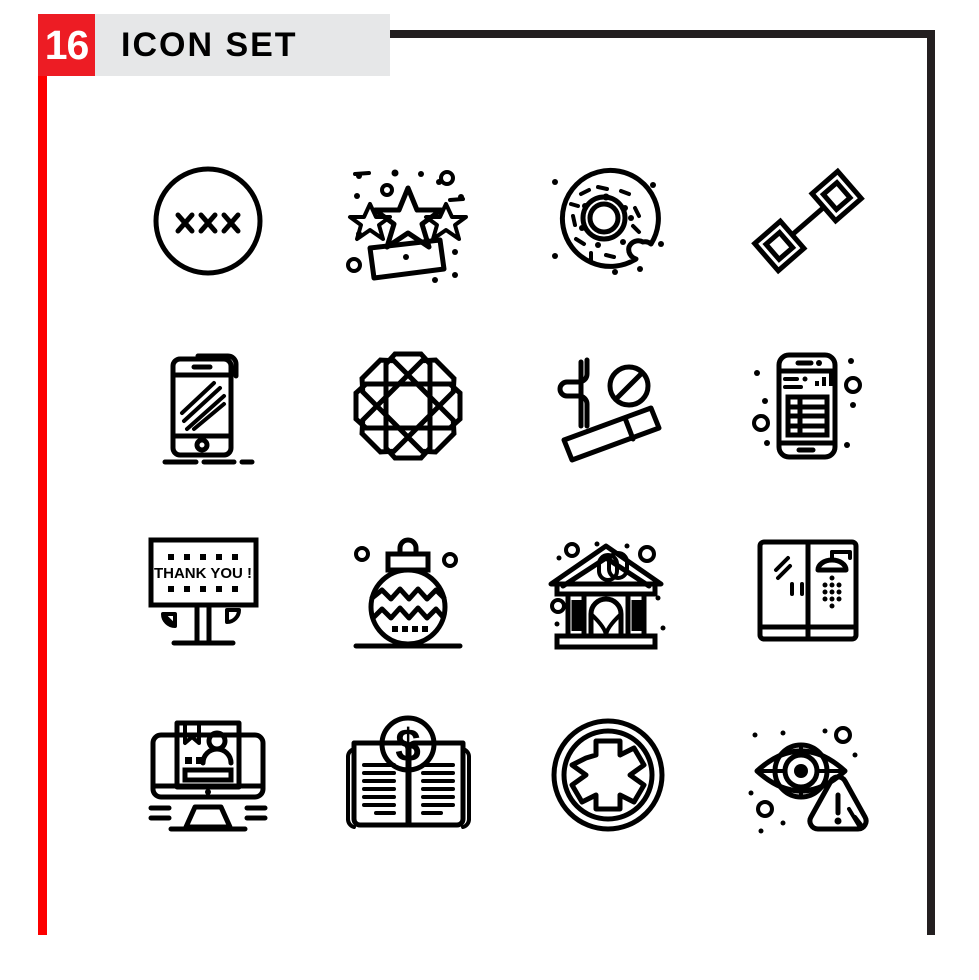 Image resolution: width=979 pixels, height=980 pixels. I want to click on donut-icon, so click(608, 221).